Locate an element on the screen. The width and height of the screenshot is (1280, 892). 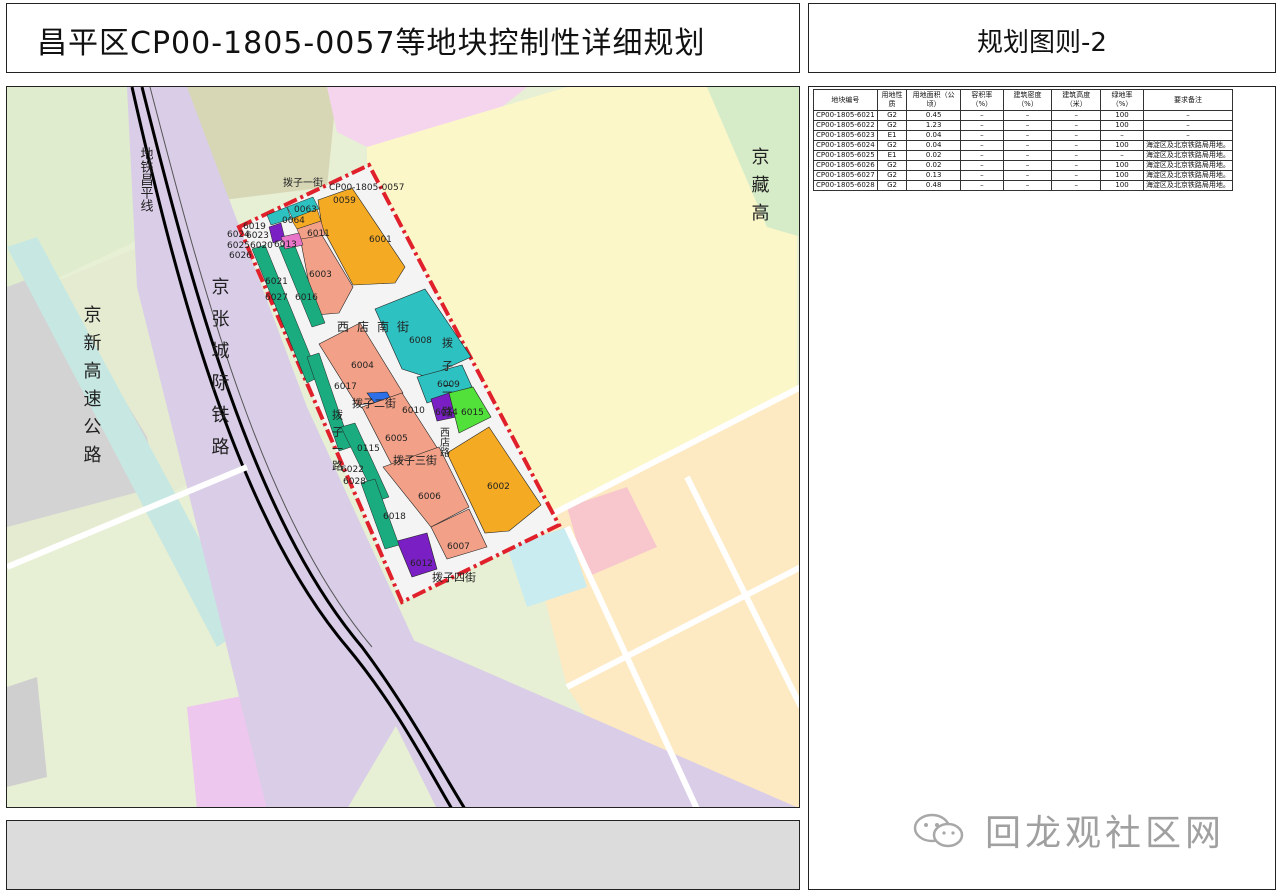
table-cell: CP00-1805-6024 is located at coordinates (845, 145).